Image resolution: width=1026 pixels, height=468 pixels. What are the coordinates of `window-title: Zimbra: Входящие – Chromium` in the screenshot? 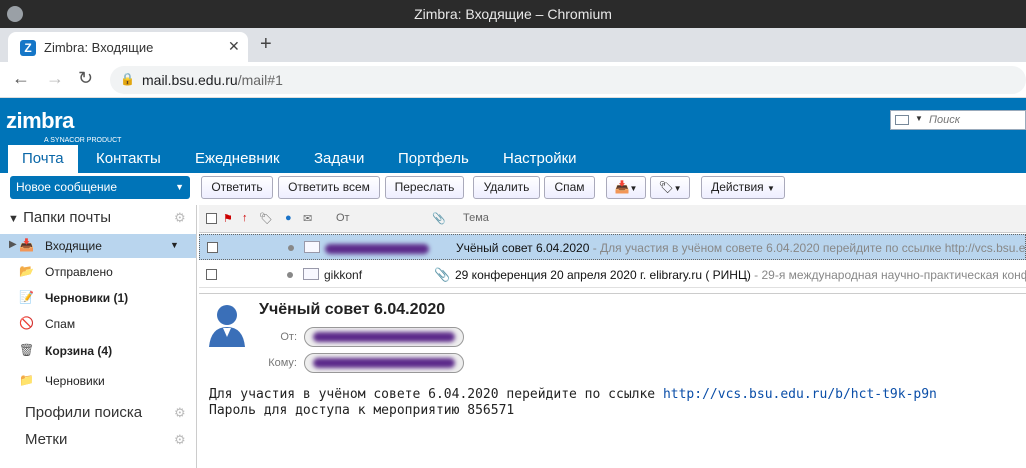 It's located at (513, 14).